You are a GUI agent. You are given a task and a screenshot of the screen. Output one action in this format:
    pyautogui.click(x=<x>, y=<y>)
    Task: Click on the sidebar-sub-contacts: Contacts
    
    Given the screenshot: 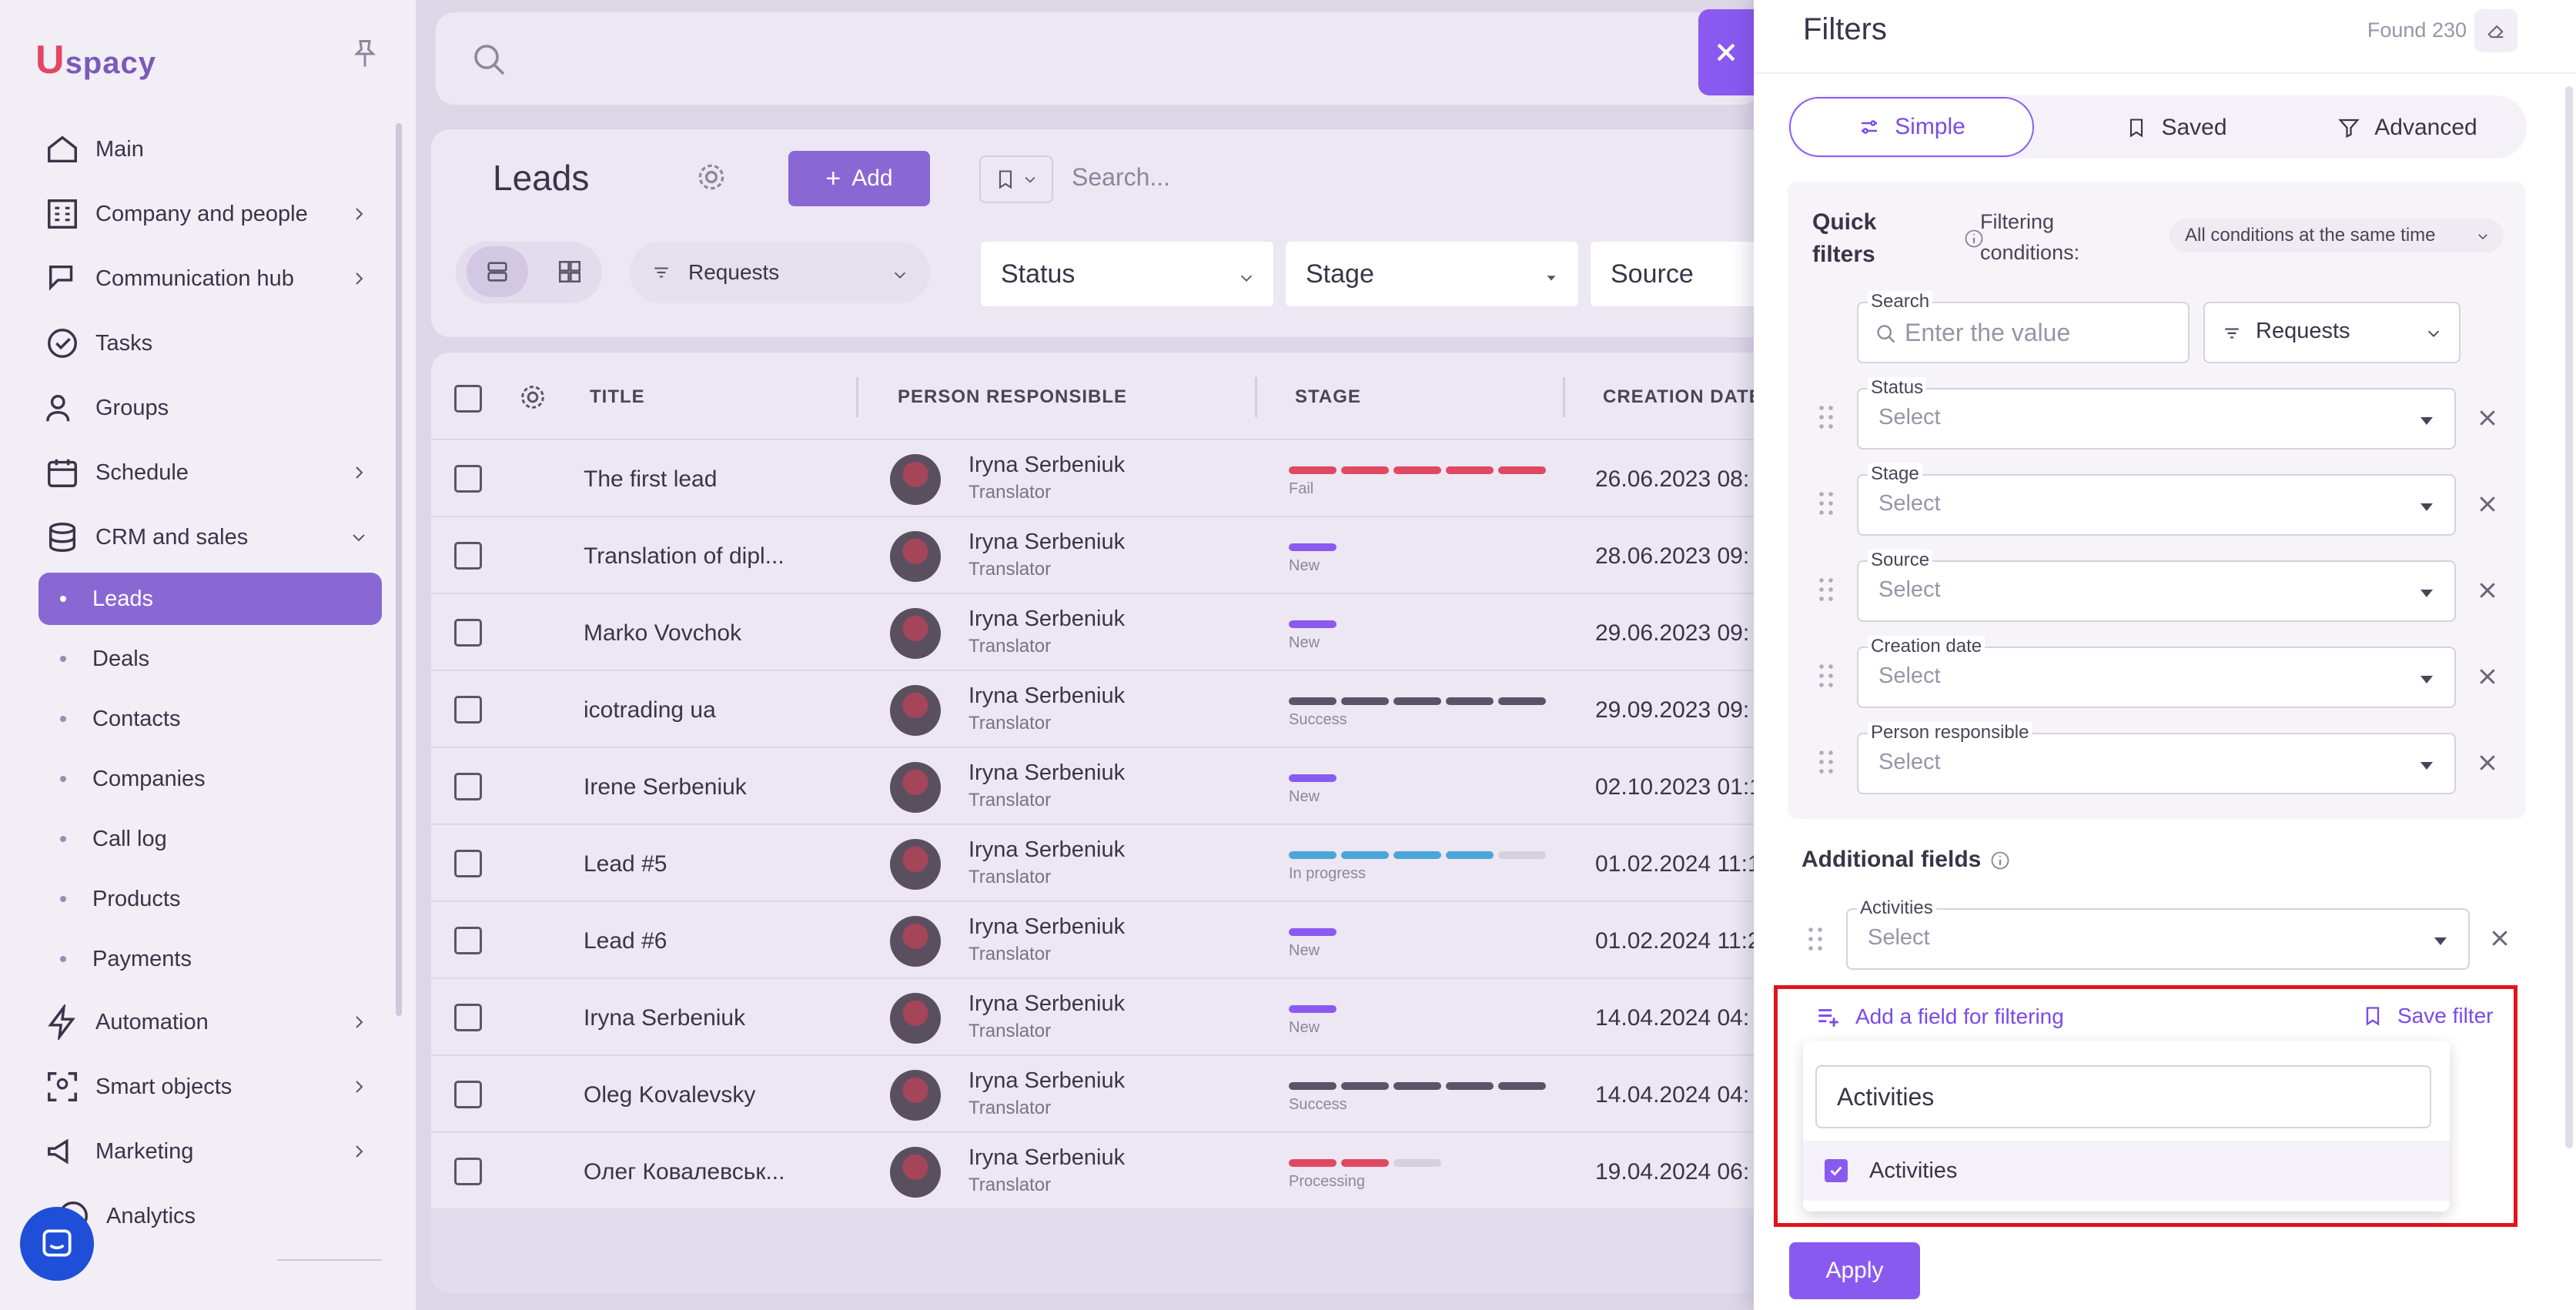 What is the action you would take?
    pyautogui.click(x=120, y=719)
    